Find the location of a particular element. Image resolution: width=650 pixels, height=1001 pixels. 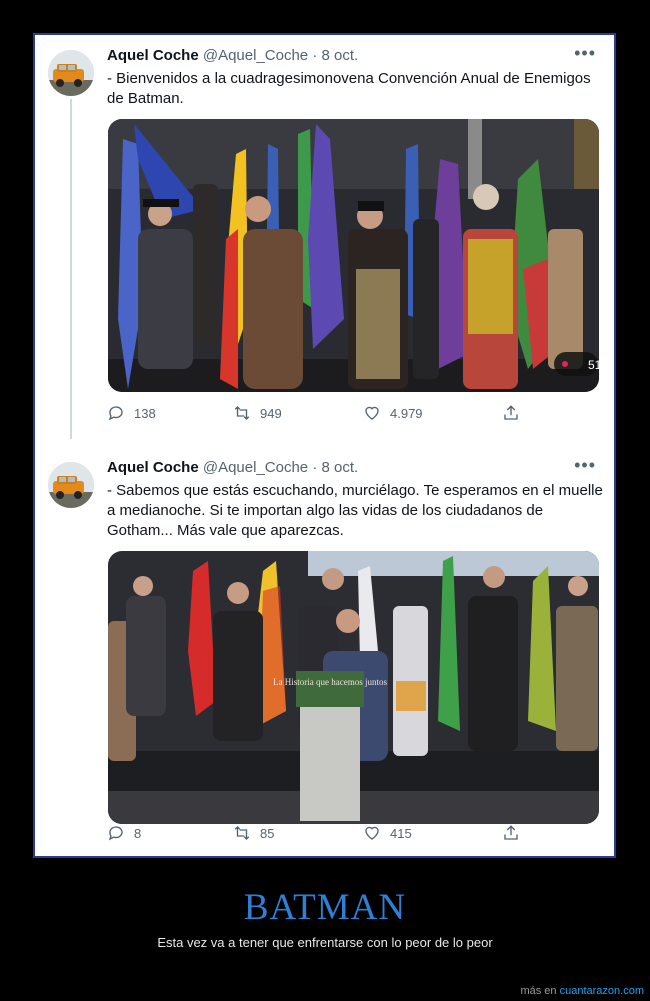

caption-title: BATMAN is located at coordinates (325, 907).